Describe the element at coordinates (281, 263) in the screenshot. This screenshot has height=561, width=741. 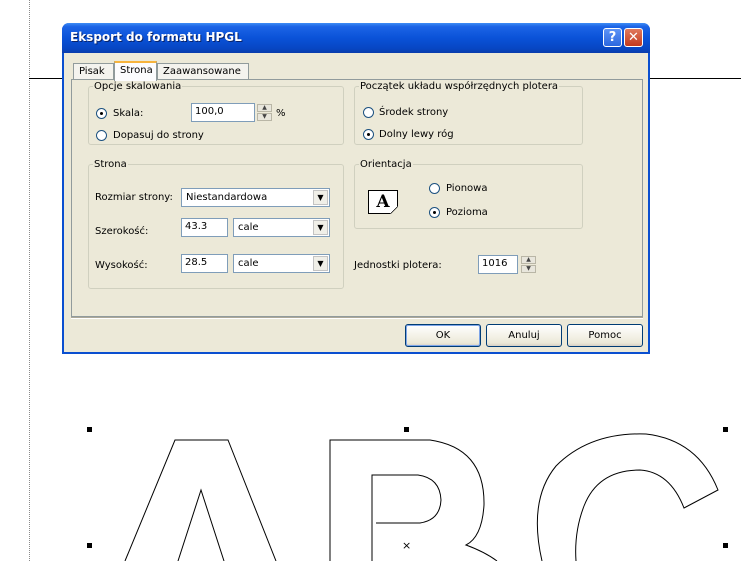
I see `height-unit-select: cale ▼` at that location.